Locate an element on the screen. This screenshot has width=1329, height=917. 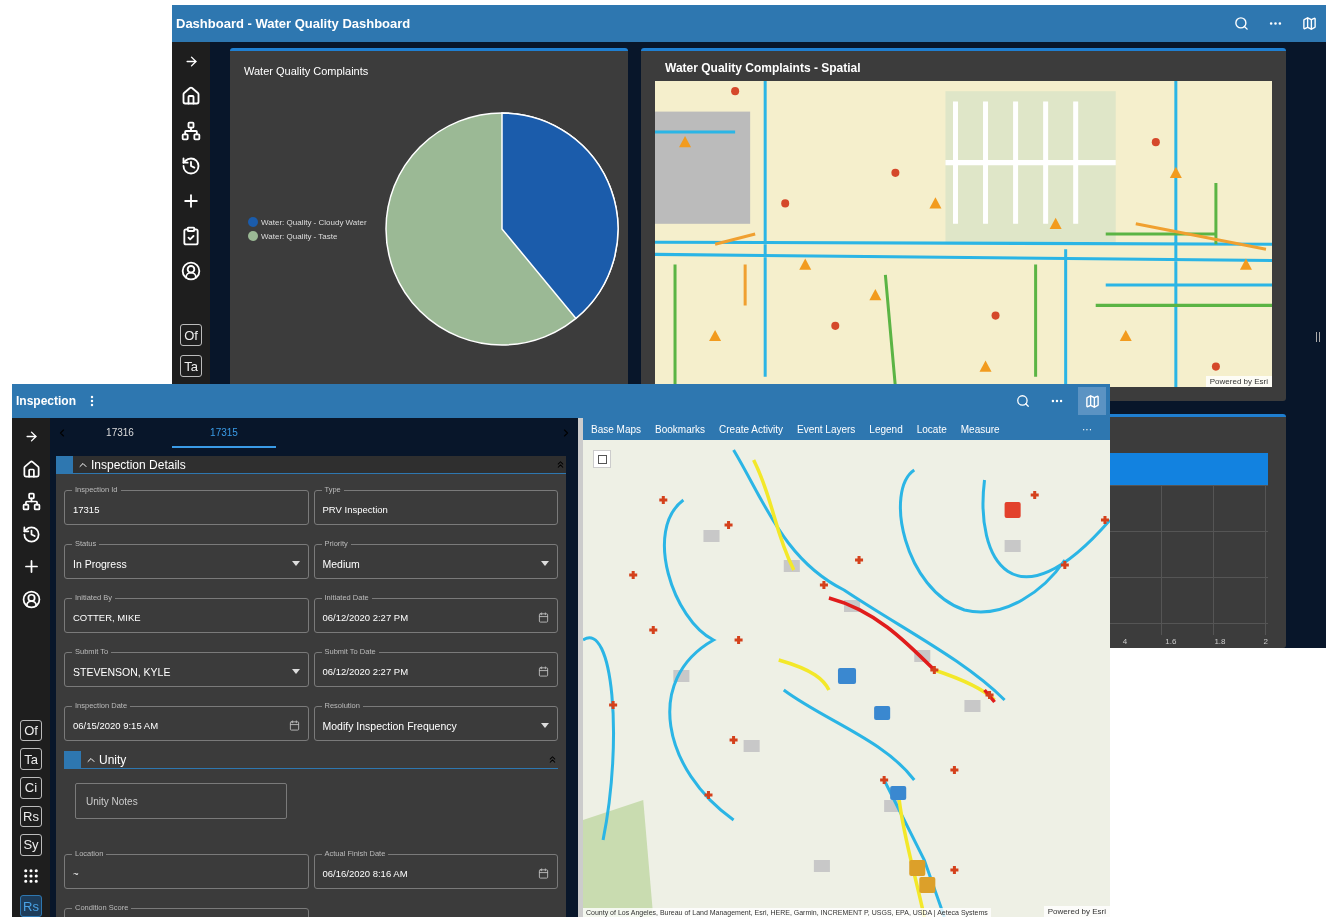
map-tool-button: Measure is located at coordinates (983, 429).